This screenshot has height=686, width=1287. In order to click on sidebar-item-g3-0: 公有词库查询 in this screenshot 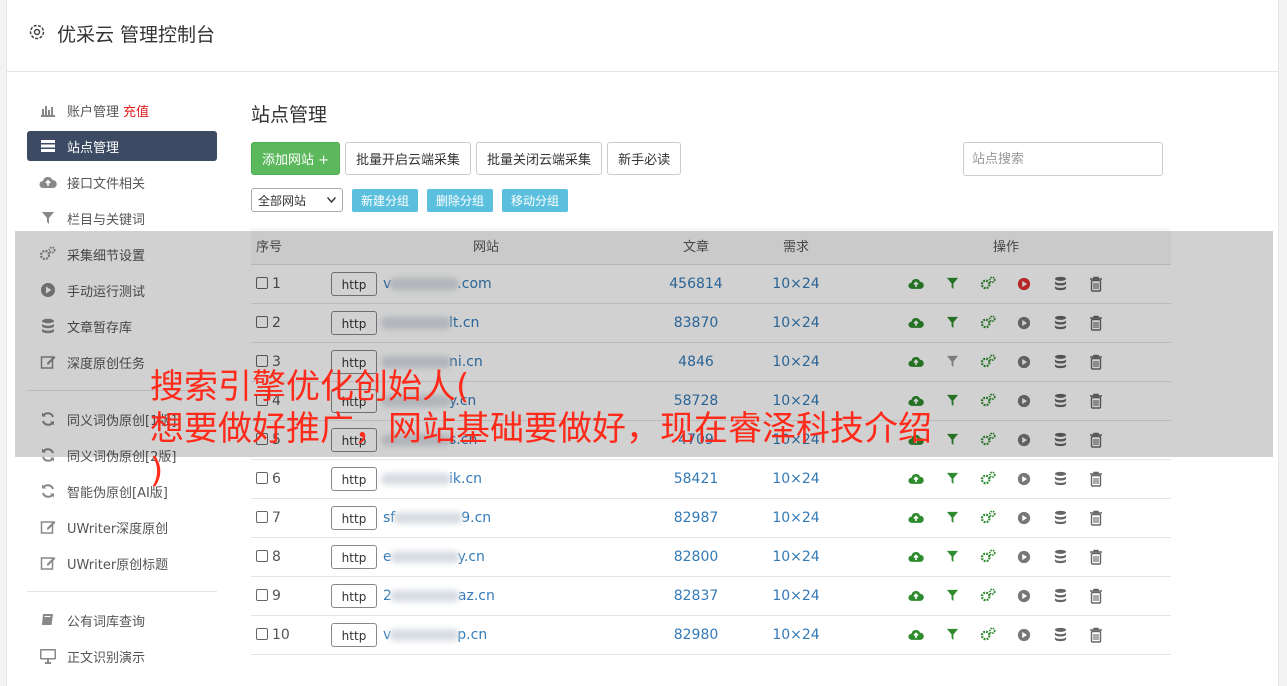, I will do `click(122, 620)`.